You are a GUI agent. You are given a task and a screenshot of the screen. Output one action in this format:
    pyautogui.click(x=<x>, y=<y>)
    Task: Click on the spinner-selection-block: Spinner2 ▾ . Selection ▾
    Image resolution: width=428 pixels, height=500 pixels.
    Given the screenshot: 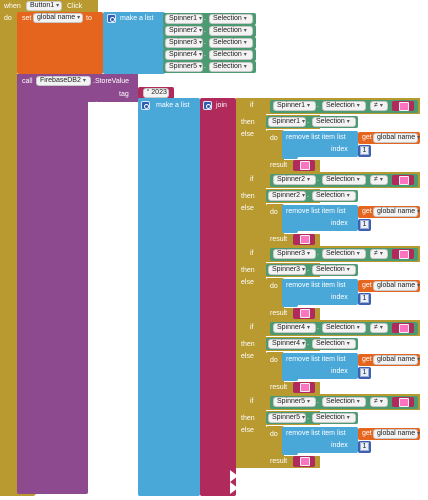 What is the action you would take?
    pyautogui.click(x=209, y=31)
    